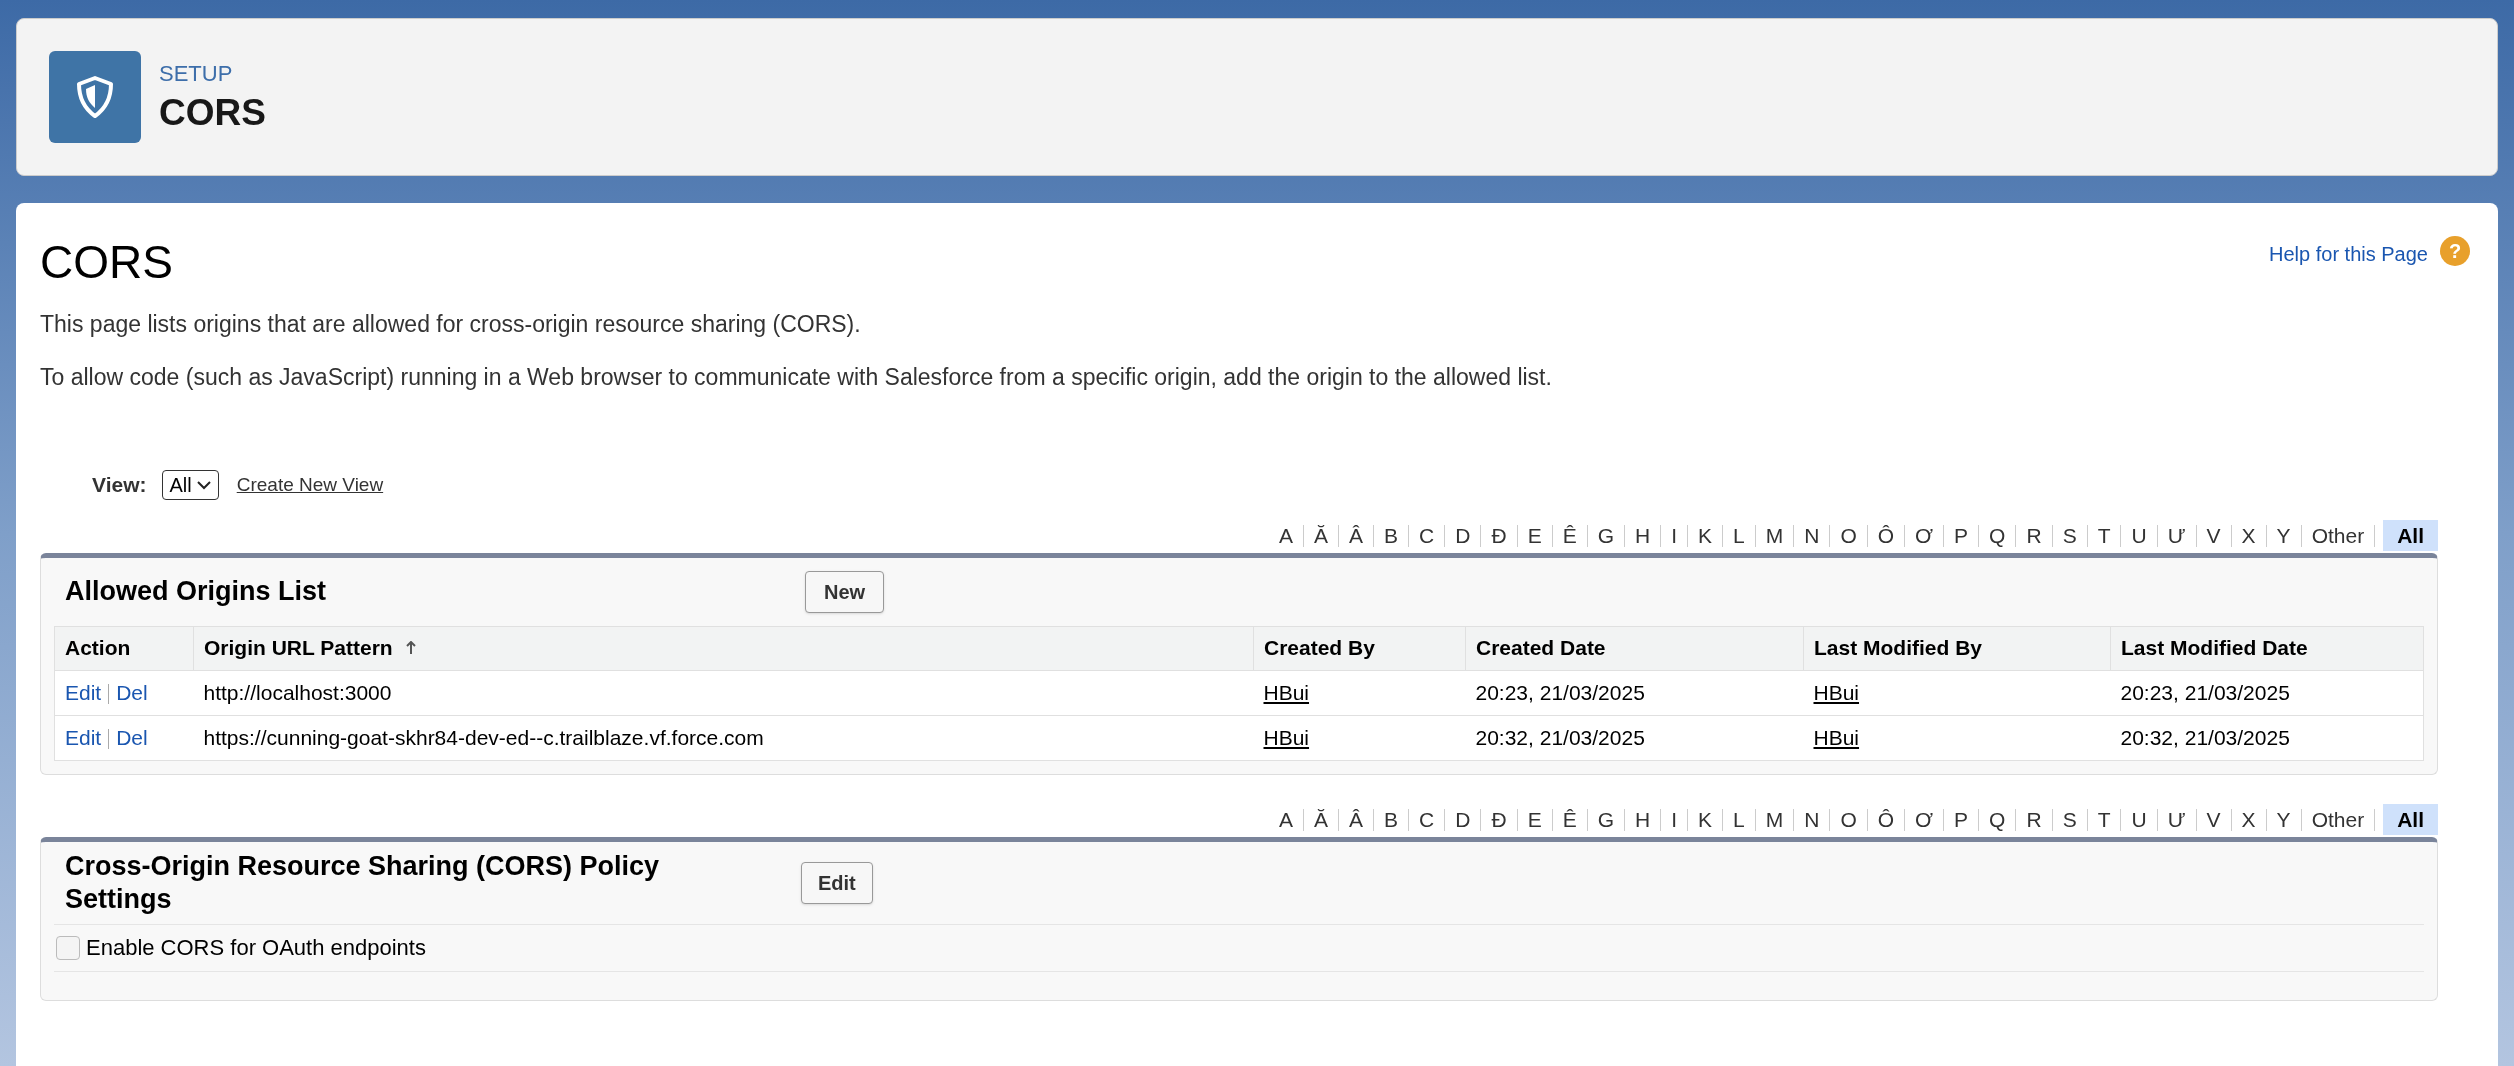 Image resolution: width=2514 pixels, height=1066 pixels. What do you see at coordinates (483, 737) in the screenshot?
I see `origin-url-cell: https://cunning-goat-skhr84-dev-ed--c.trailblaze.vf.force.com` at bounding box center [483, 737].